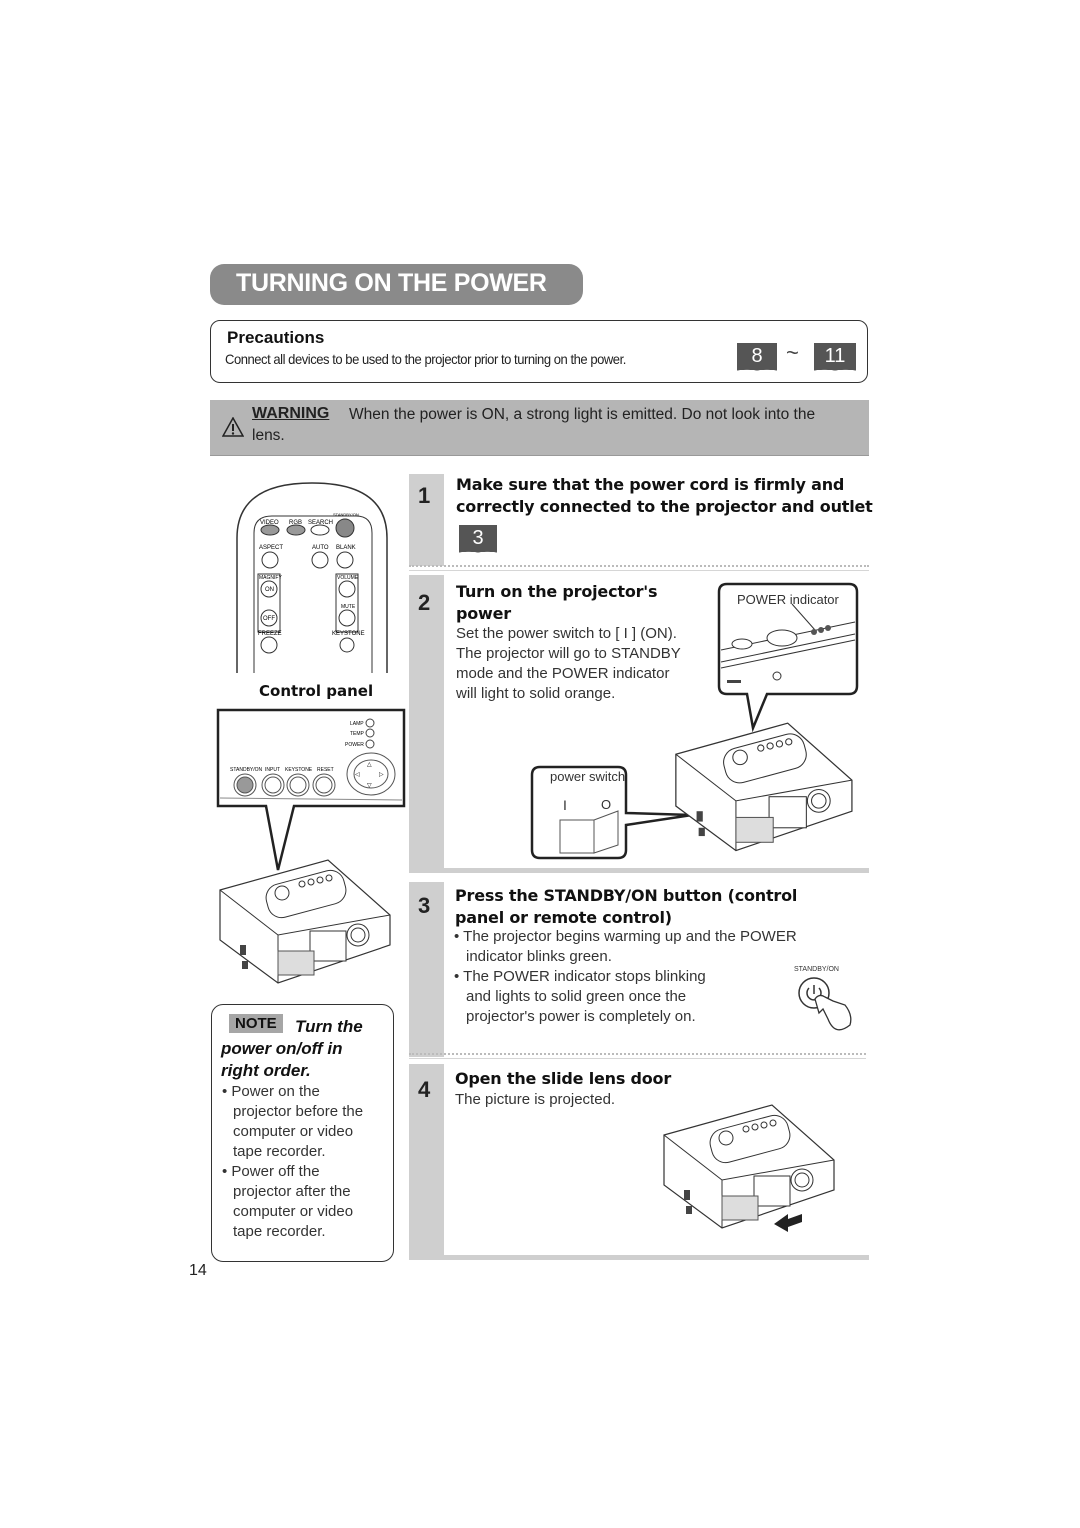  I want to click on remote-label-auto: AUTO, so click(320, 548).